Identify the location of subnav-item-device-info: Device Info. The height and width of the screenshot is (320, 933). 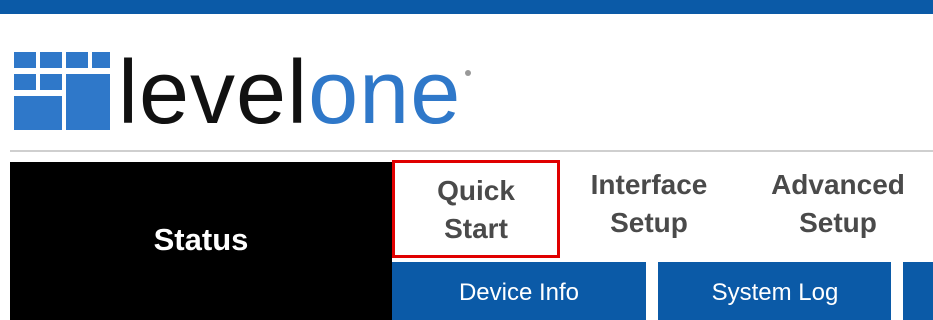
(519, 291).